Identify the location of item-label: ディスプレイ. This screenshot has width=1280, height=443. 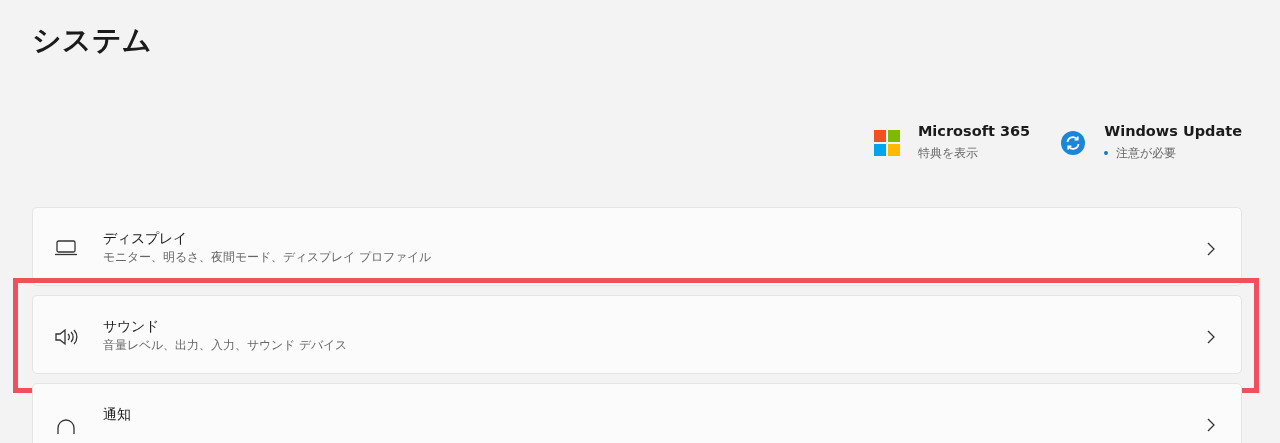
(145, 238).